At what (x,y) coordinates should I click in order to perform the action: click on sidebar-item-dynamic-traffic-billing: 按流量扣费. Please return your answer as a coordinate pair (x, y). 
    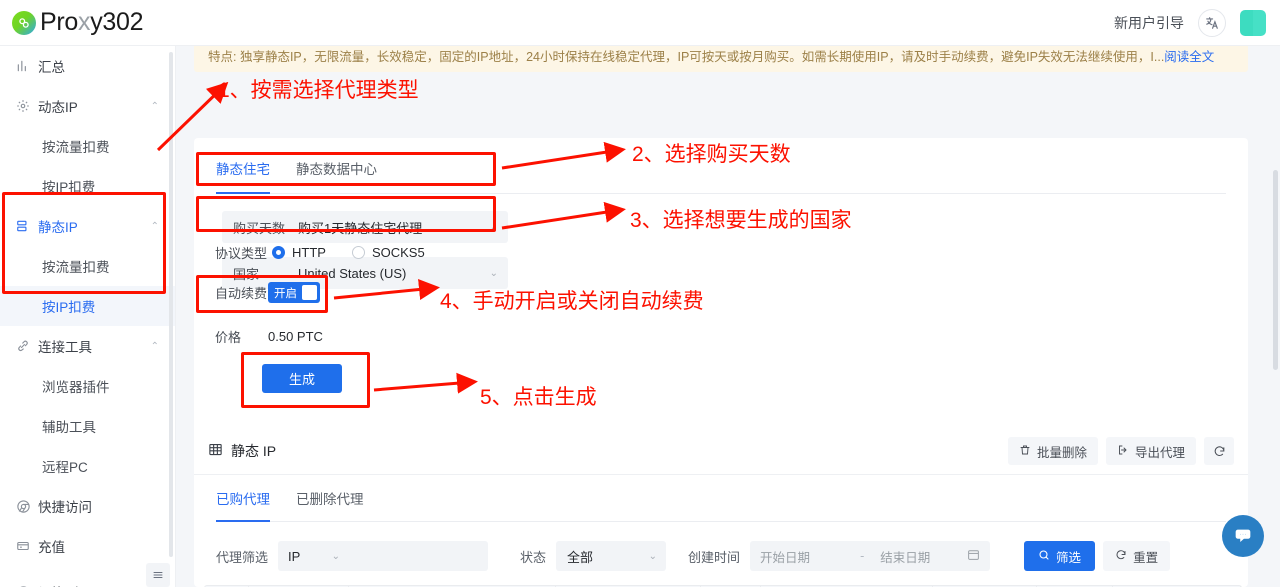
    Looking at the image, I should click on (87, 146).